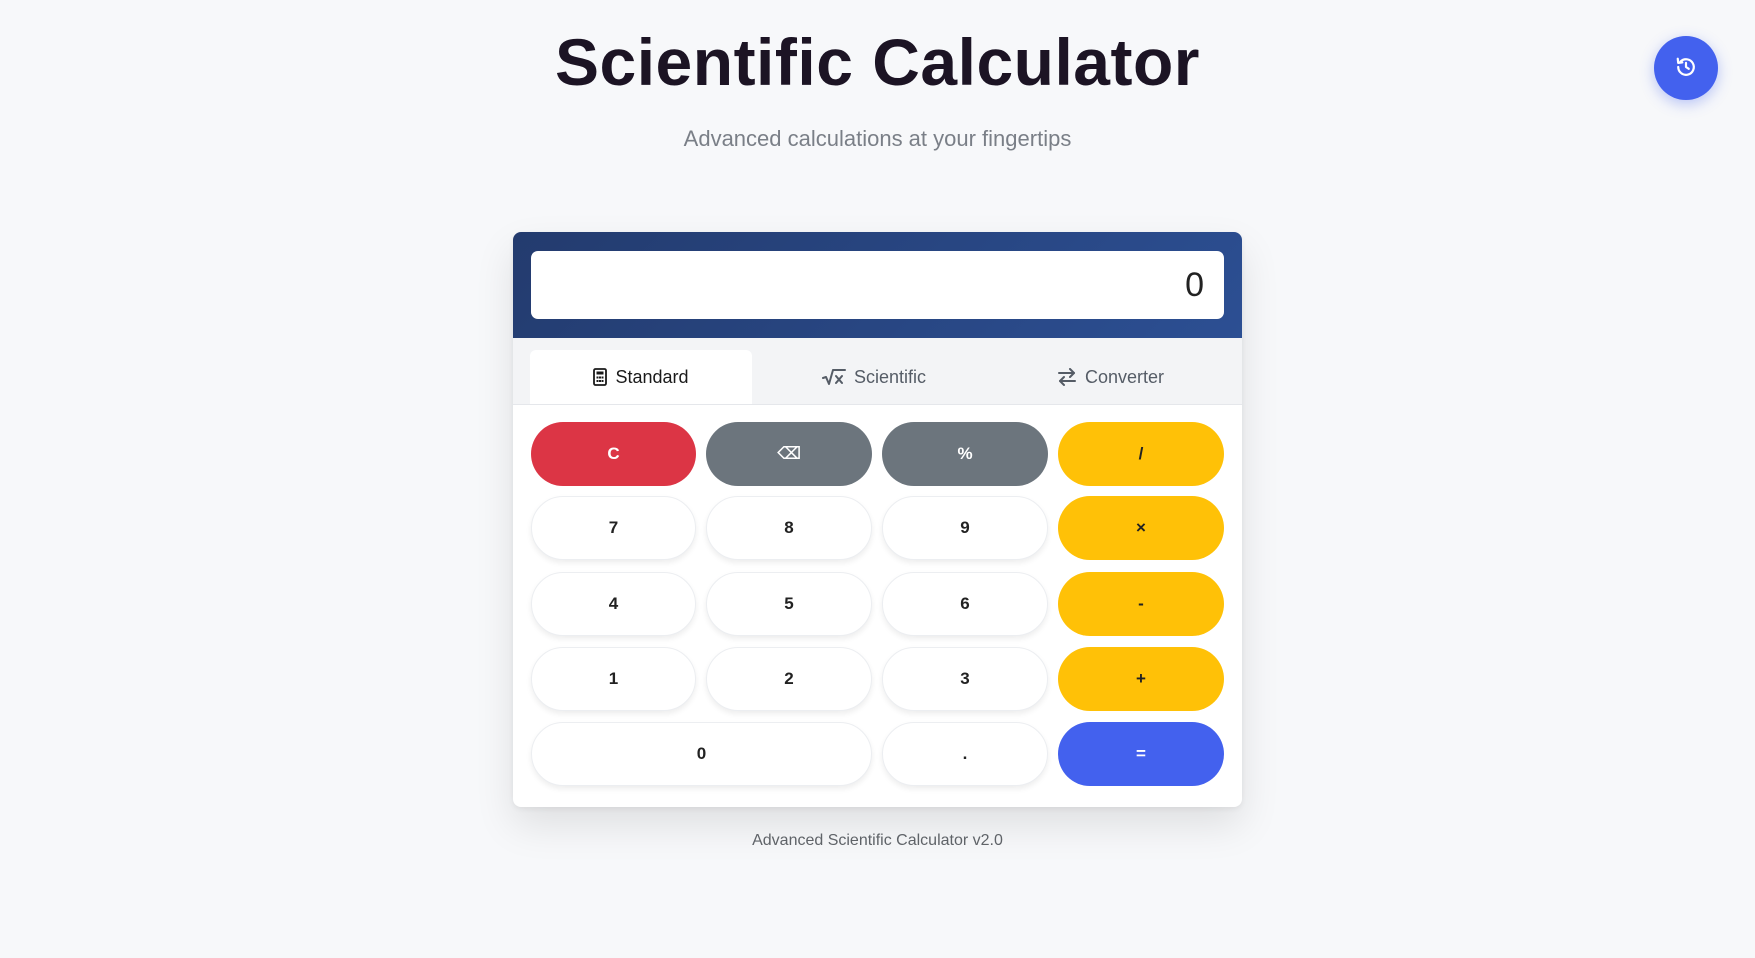  Describe the element at coordinates (701, 754) in the screenshot. I see `digit-0-button: 0` at that location.